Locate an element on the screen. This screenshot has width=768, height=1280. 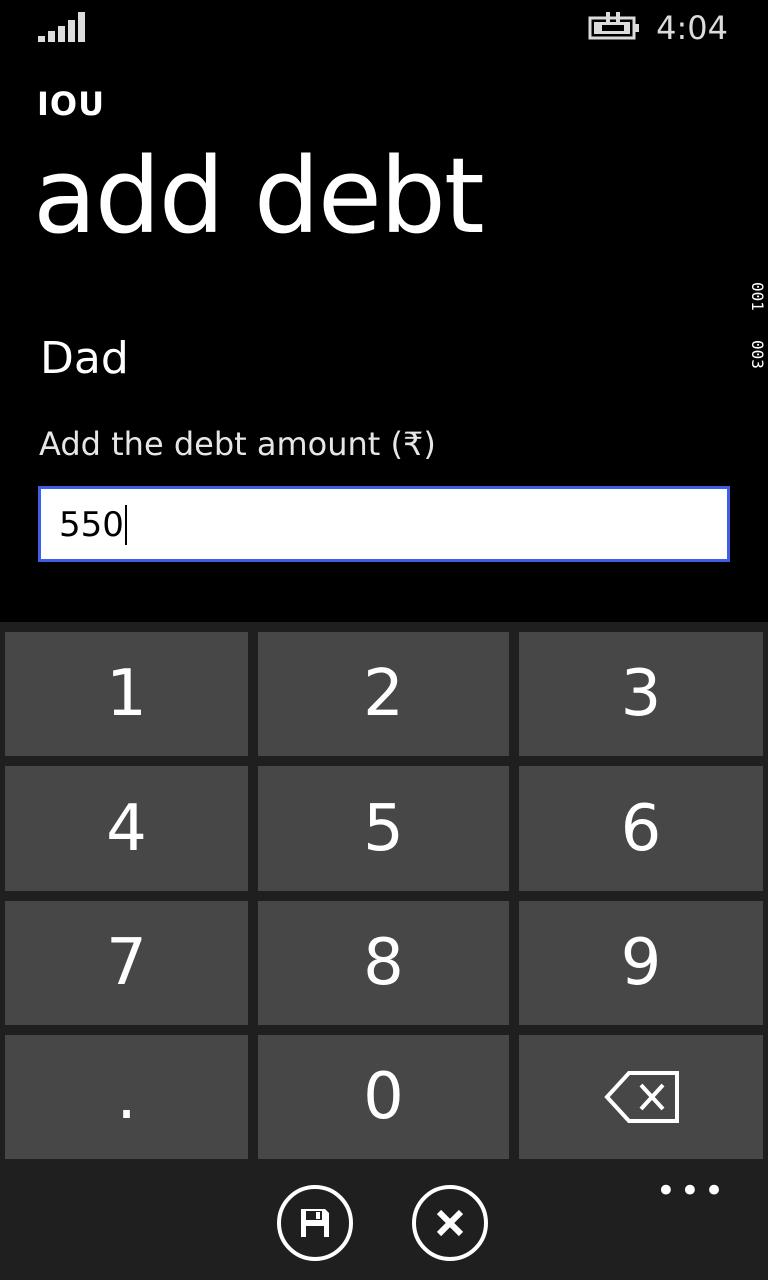
backspace-icon is located at coordinates (641, 1097).